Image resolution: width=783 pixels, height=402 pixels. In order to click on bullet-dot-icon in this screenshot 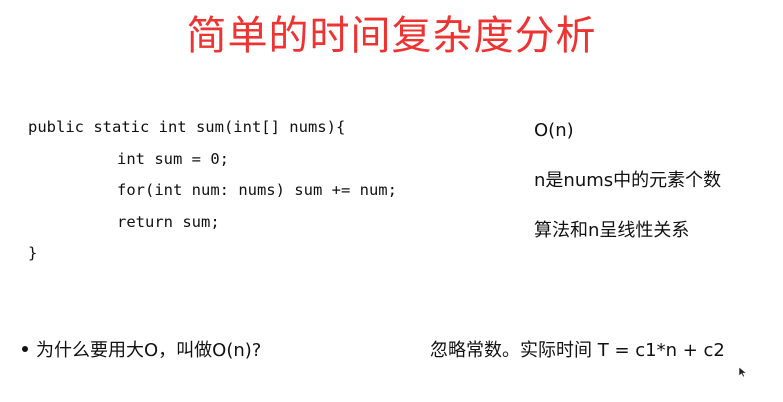, I will do `click(25, 349)`.